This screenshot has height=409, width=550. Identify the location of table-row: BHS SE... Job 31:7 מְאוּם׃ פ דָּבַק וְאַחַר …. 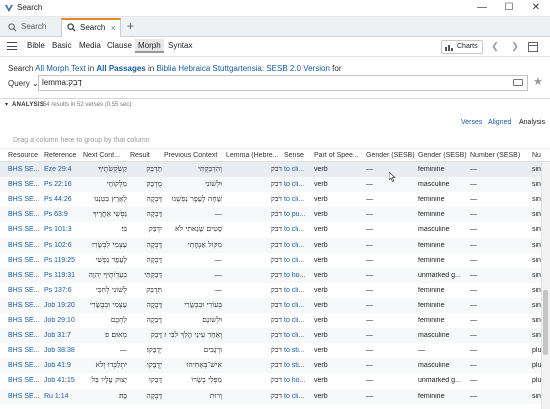
(270, 336).